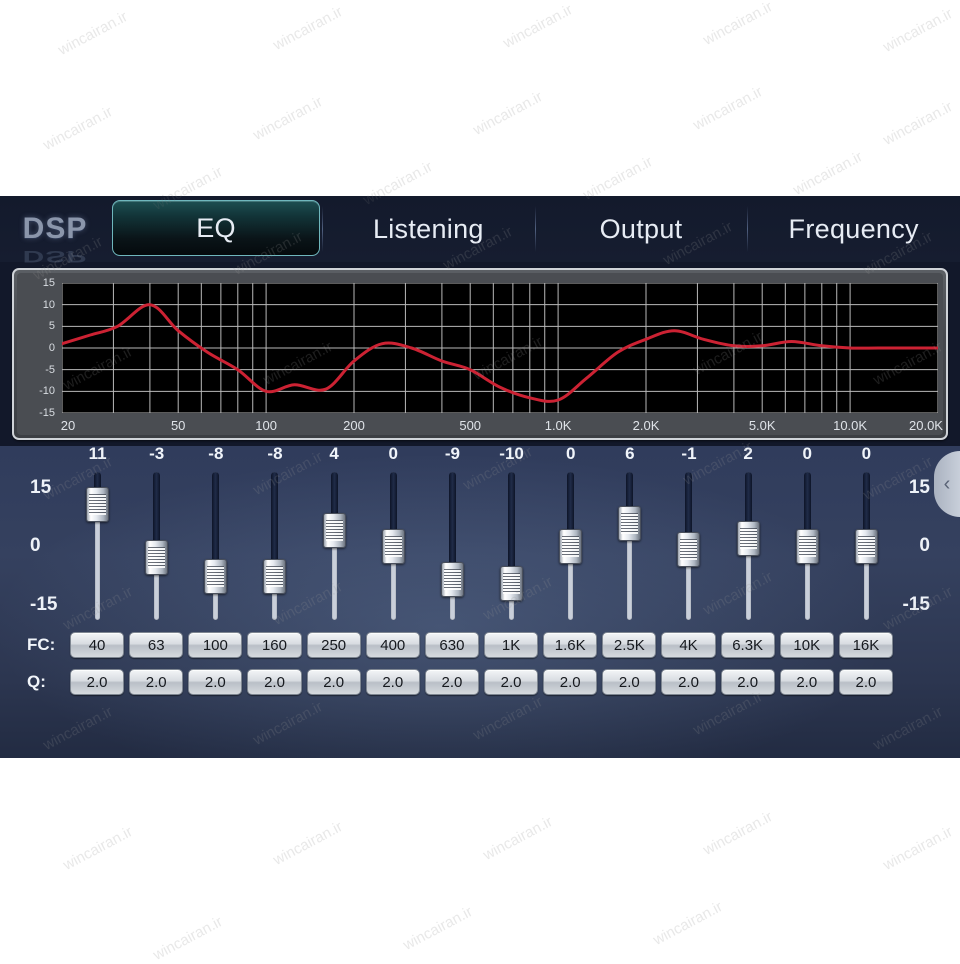  Describe the element at coordinates (511, 453) in the screenshot. I see `band-gain-value: -10` at that location.